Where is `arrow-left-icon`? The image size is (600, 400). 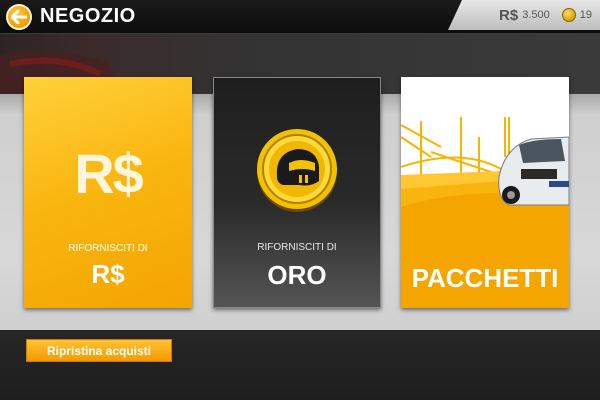
arrow-left-icon is located at coordinates (19, 17).